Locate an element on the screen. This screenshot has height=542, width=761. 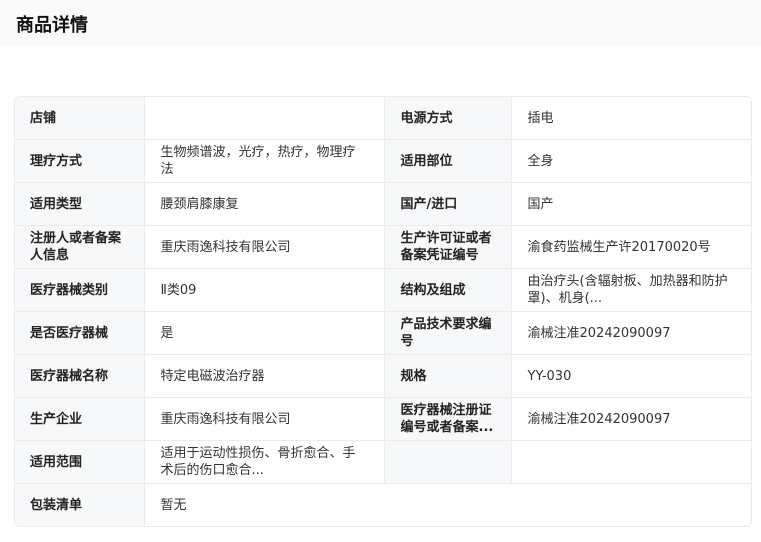
store-name-redacted is located at coordinates (260, 118).